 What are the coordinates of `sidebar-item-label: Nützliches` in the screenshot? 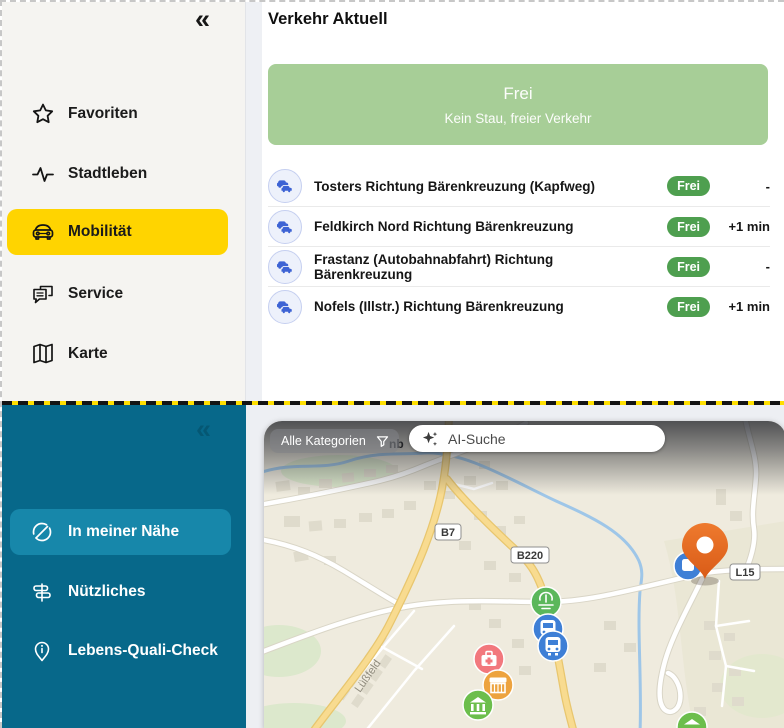 It's located at (107, 591).